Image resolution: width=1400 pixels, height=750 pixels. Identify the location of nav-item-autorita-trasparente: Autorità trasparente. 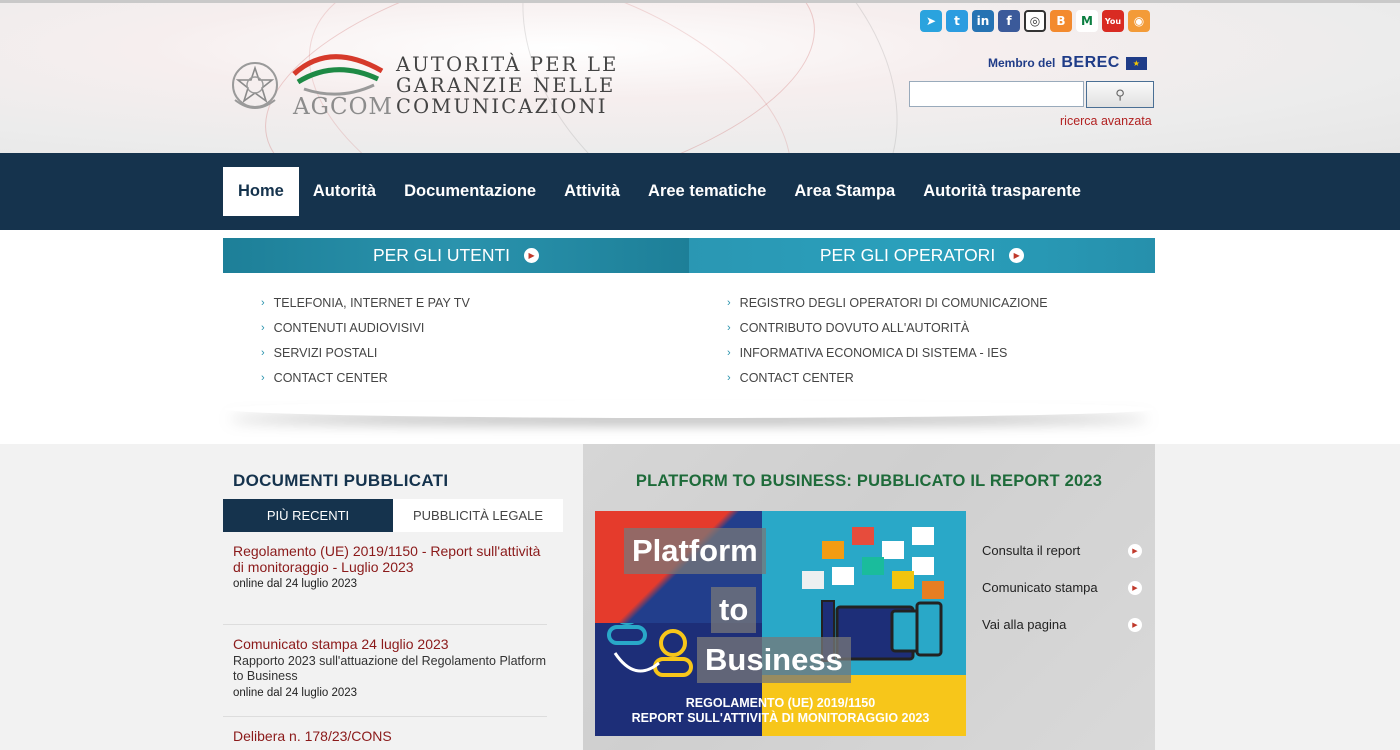
(1002, 191).